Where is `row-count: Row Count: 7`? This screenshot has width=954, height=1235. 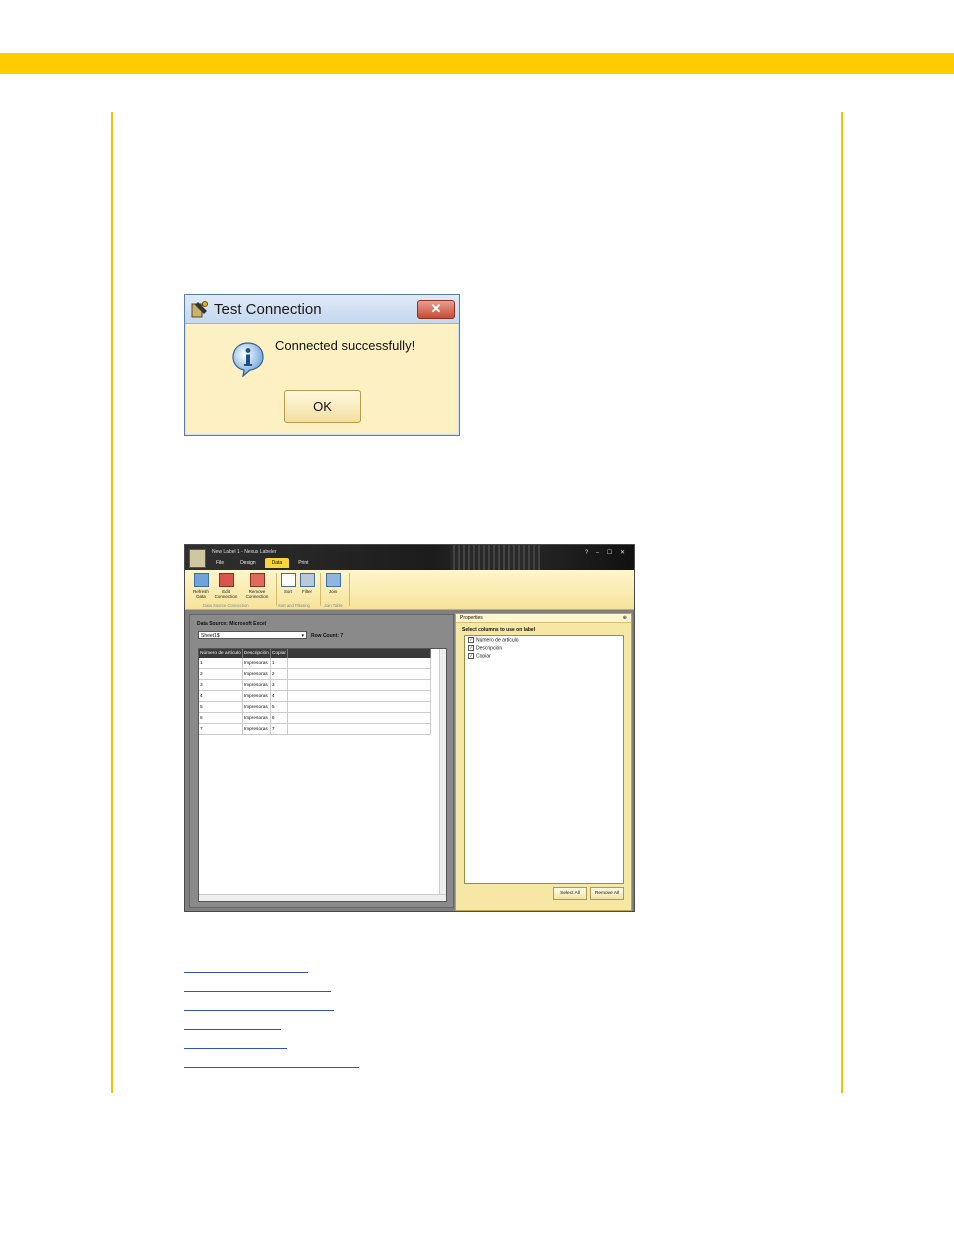 row-count: Row Count: 7 is located at coordinates (327, 636).